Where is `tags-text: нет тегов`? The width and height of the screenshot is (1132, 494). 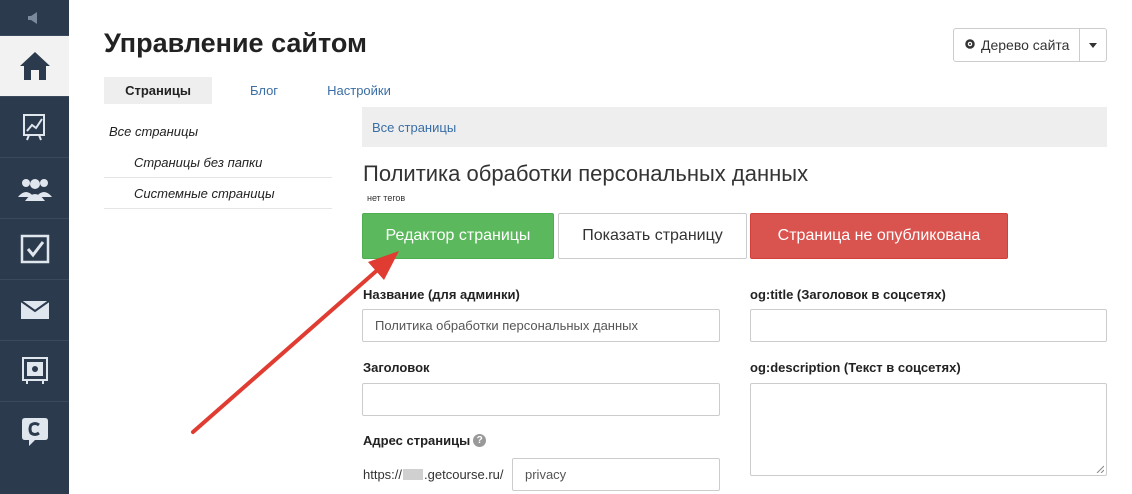 tags-text: нет тегов is located at coordinates (386, 198).